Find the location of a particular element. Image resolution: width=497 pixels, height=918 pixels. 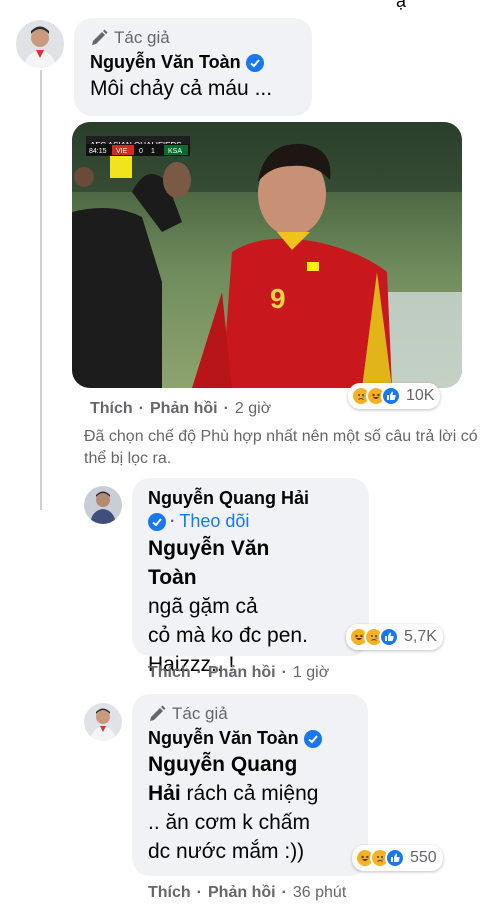

reply-actions: Thích · Phản hồi · 36 phút is located at coordinates (247, 893).